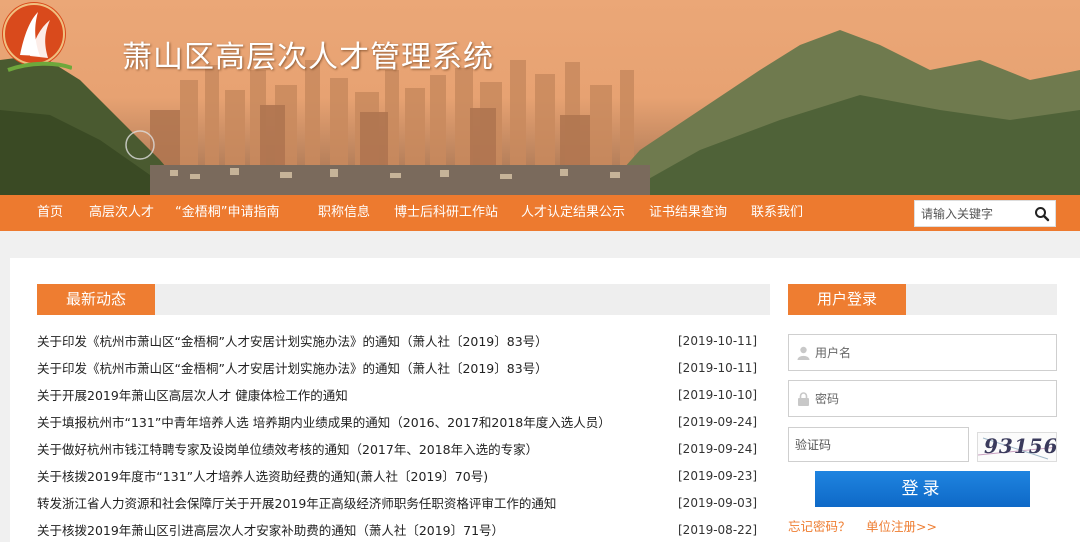  I want to click on username-input, so click(932, 352).